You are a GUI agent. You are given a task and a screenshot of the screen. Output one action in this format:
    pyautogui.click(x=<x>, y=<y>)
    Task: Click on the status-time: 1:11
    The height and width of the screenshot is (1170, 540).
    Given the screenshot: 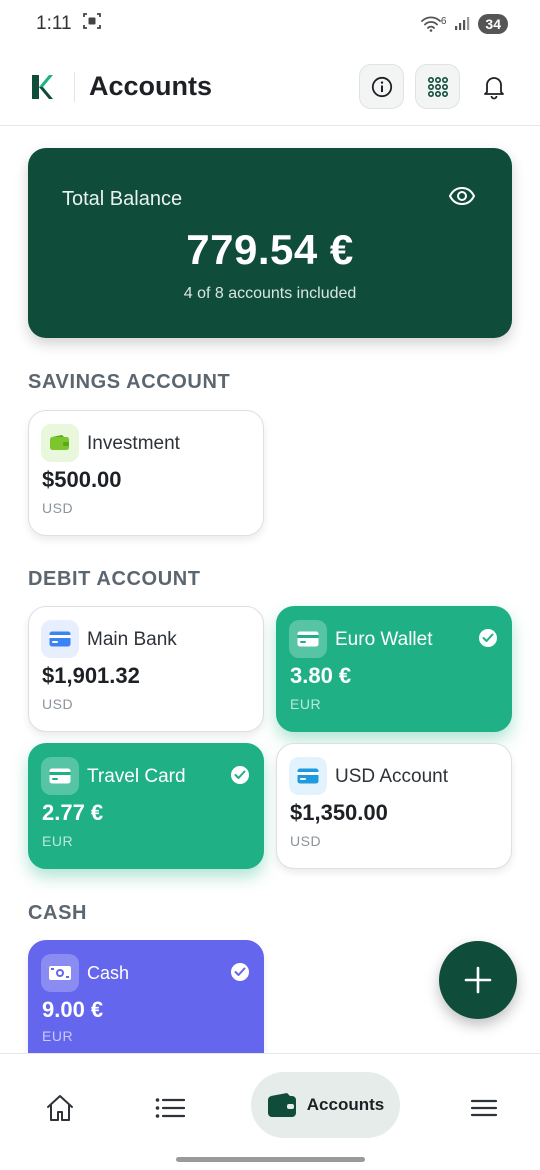 What is the action you would take?
    pyautogui.click(x=54, y=23)
    